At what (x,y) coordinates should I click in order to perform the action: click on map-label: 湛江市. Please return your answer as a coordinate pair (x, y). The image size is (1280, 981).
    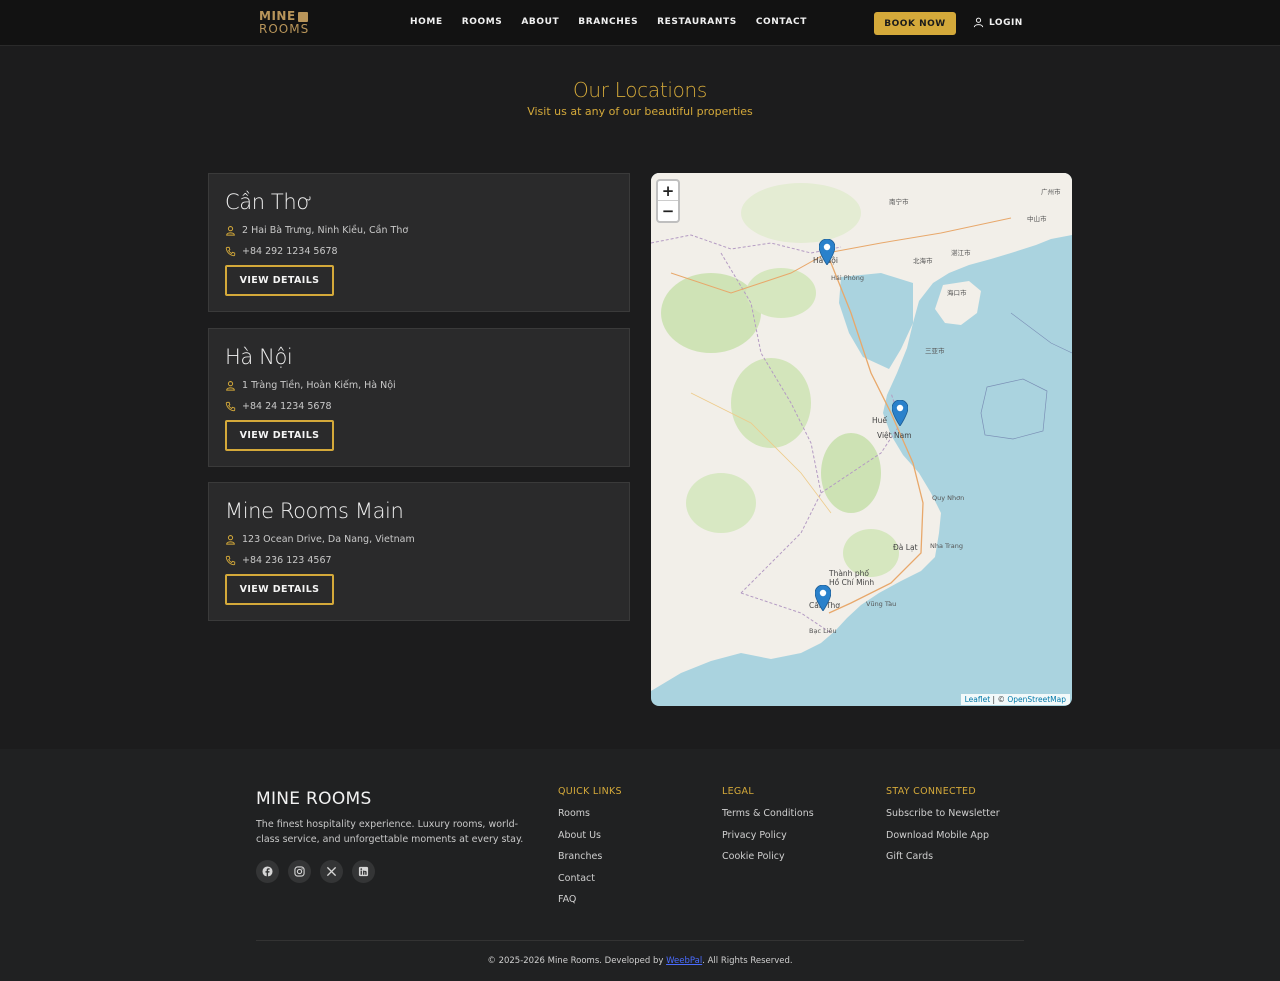
    Looking at the image, I should click on (961, 253).